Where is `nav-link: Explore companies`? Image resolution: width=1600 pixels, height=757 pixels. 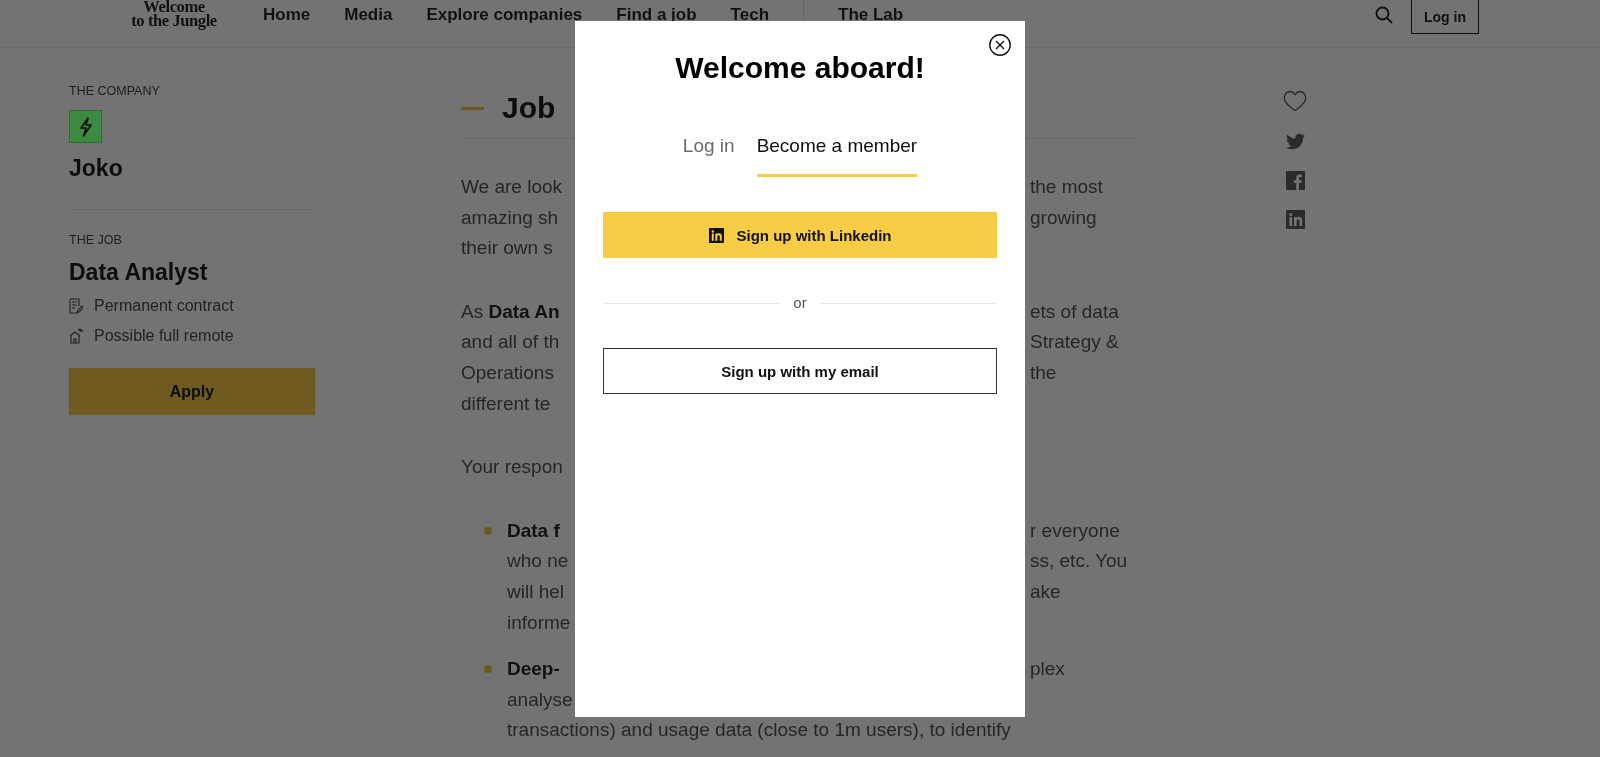 nav-link: Explore companies is located at coordinates (504, 15).